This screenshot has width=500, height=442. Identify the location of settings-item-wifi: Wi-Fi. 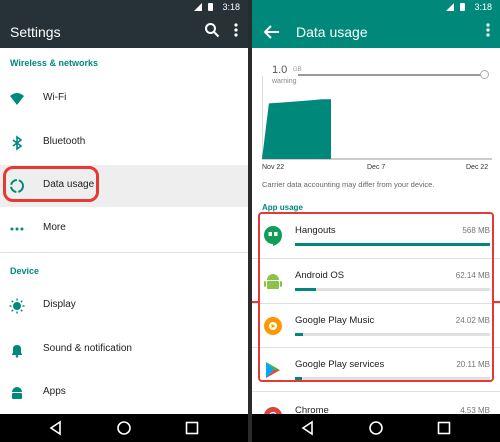
(124, 99).